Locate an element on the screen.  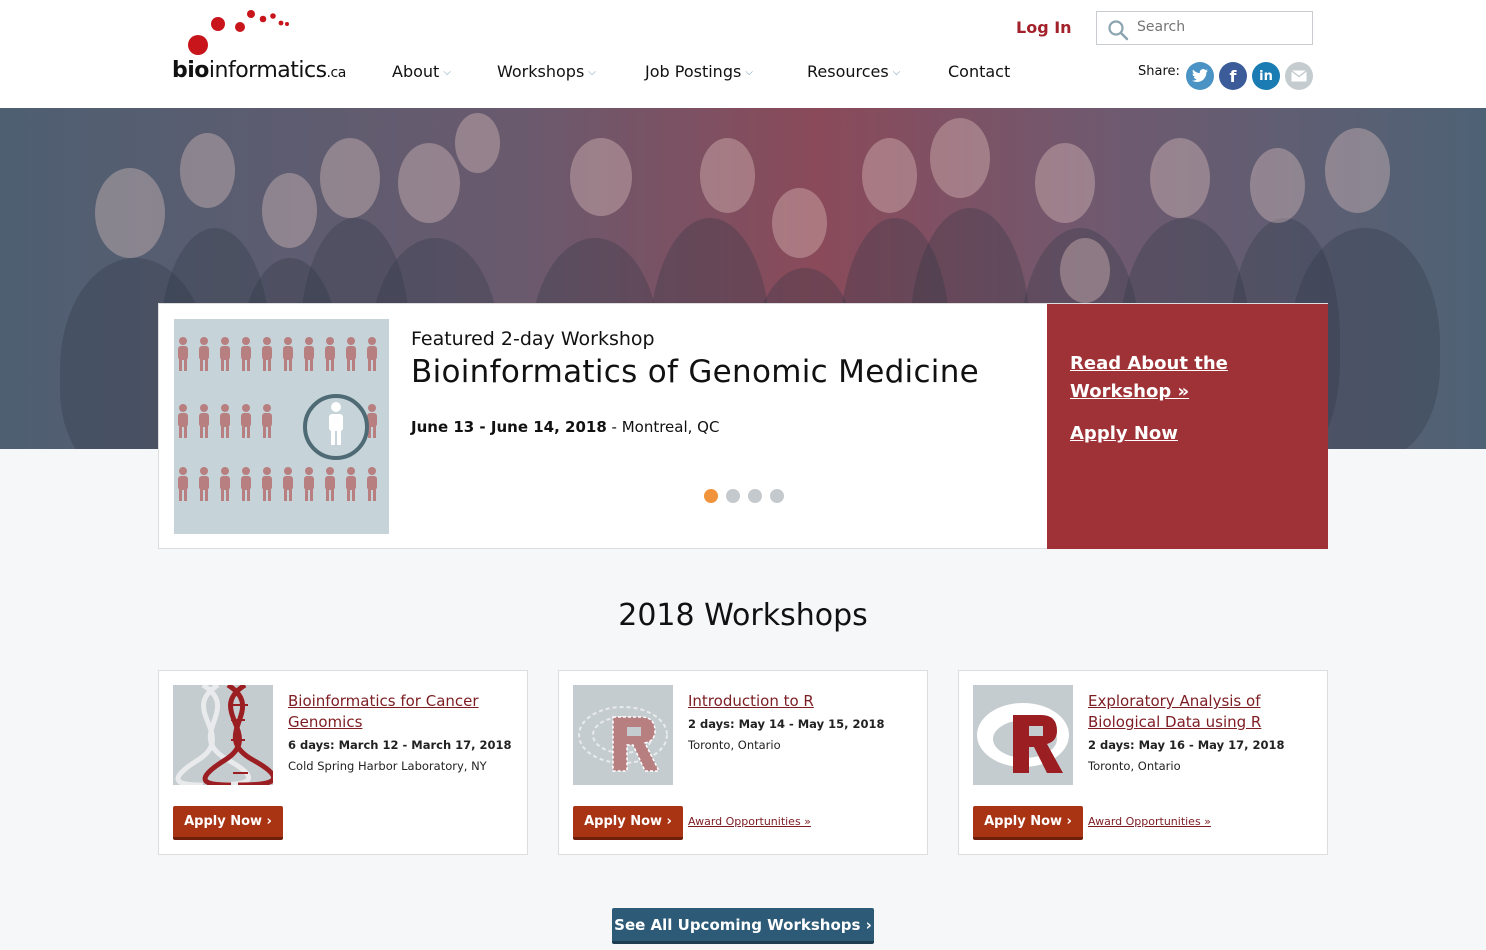
featured-kicker: Featured 2-day Workshop is located at coordinates (533, 339).